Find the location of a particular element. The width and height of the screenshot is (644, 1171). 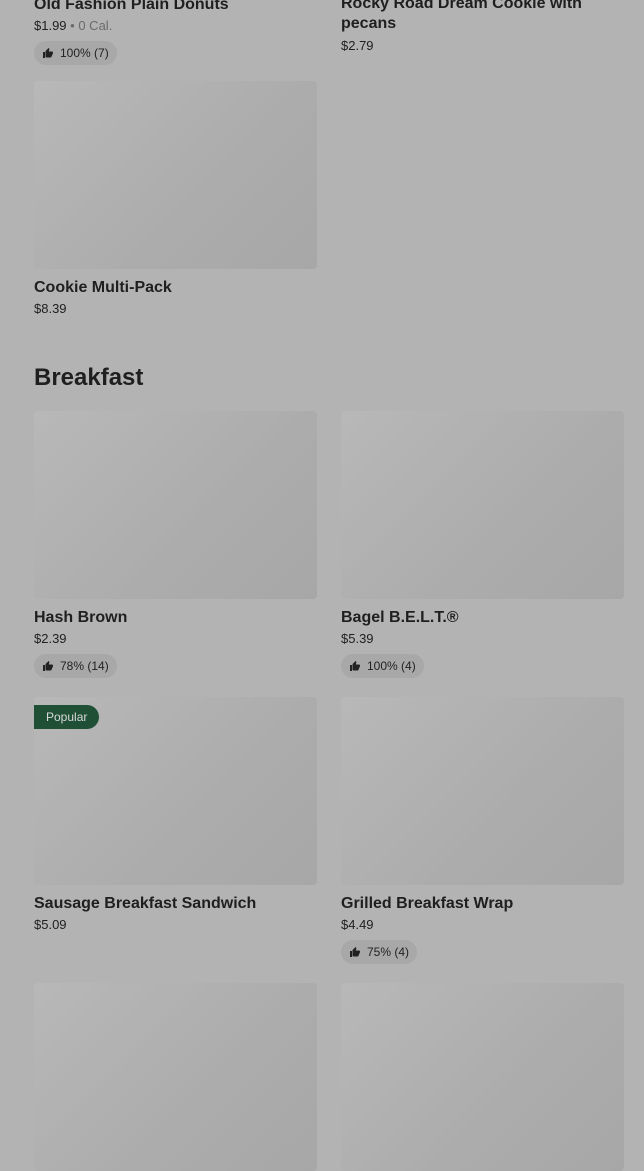

rating-badge: 75% (4) is located at coordinates (379, 952).